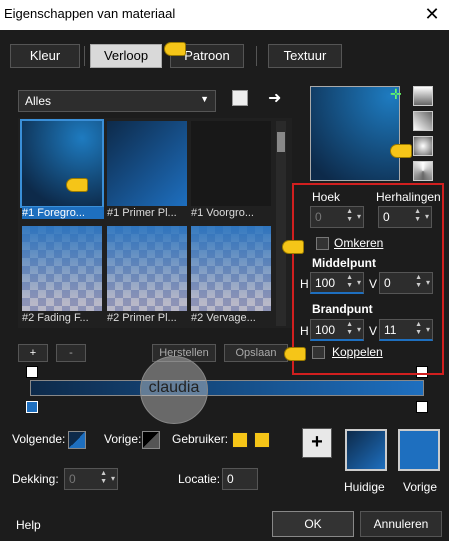 Image resolution: width=449 pixels, height=541 pixels. I want to click on close-button: ✕, so click(432, 14).